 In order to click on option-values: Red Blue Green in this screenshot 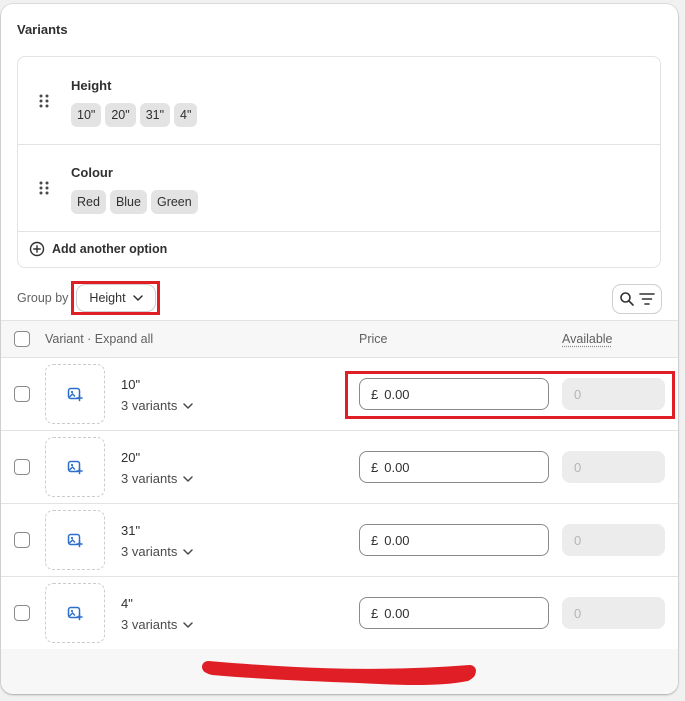, I will do `click(134, 202)`.